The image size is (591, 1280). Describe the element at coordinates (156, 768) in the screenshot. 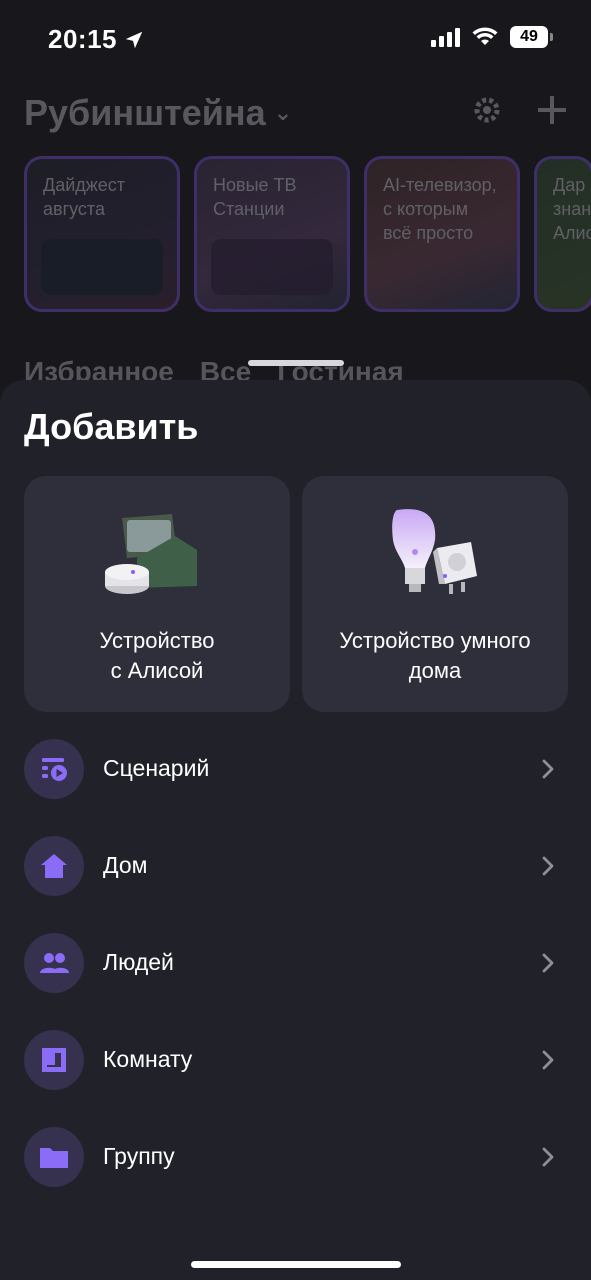

I see `list-item-label: Сценарий` at that location.